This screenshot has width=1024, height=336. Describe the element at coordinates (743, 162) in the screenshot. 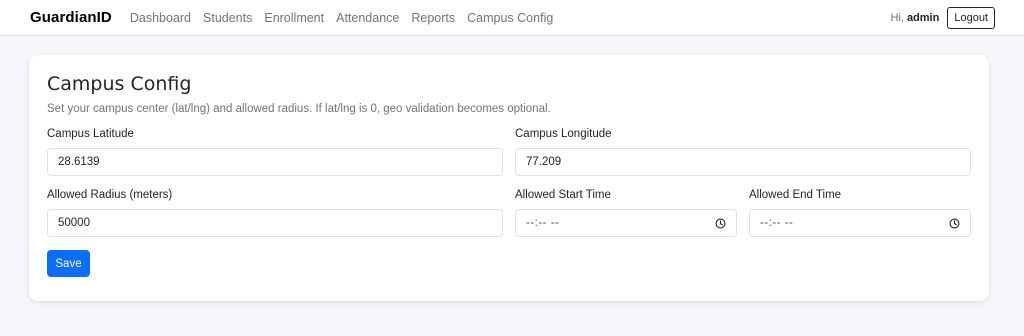

I see `longitude-input: 77.209` at that location.